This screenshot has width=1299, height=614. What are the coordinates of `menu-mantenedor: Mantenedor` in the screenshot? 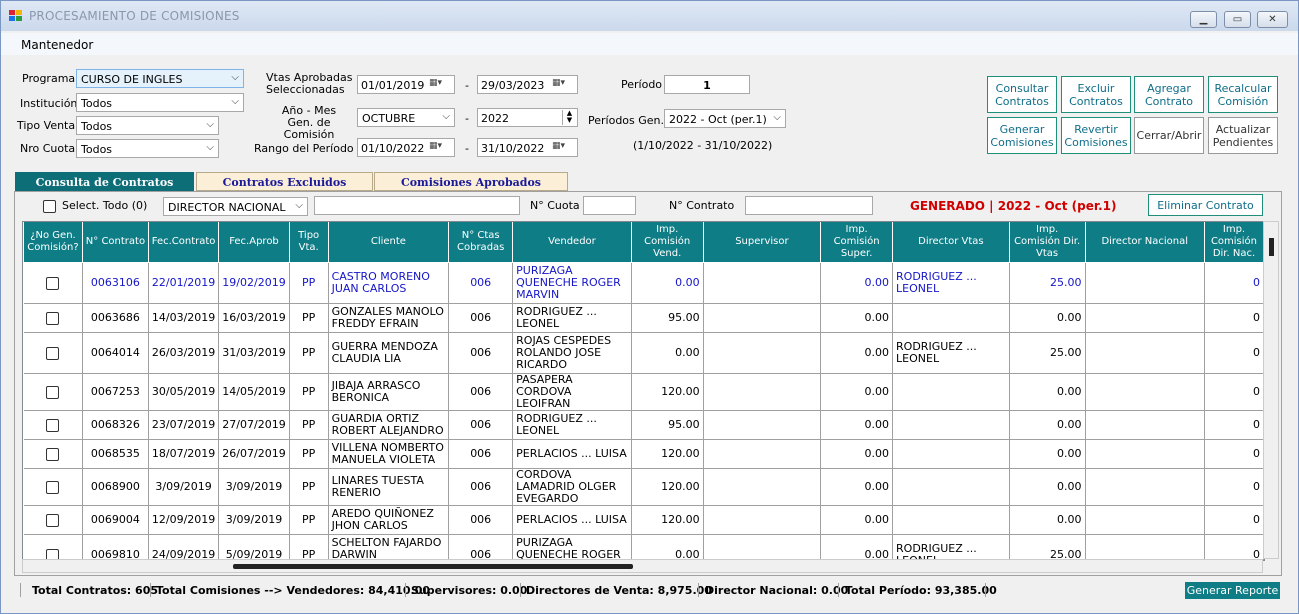 It's located at (57, 45).